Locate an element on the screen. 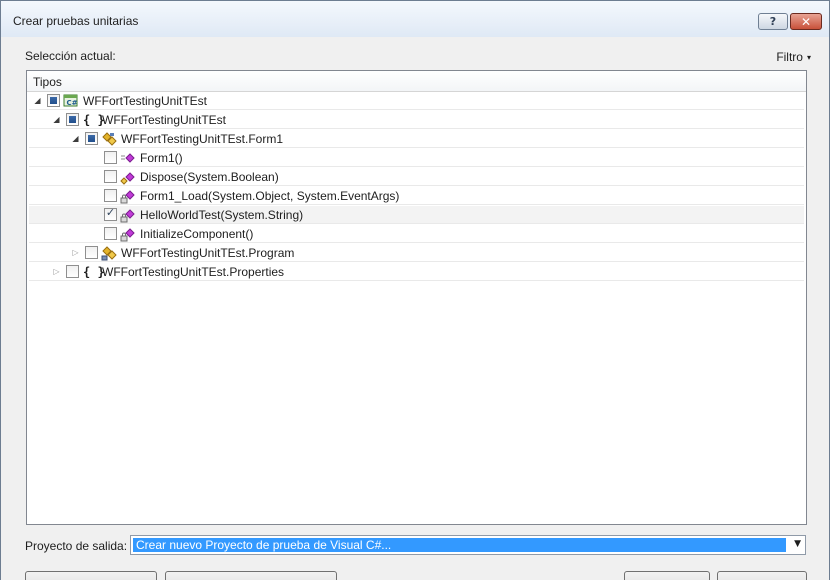 The height and width of the screenshot is (580, 832). close-icon: ✕ is located at coordinates (806, 21).